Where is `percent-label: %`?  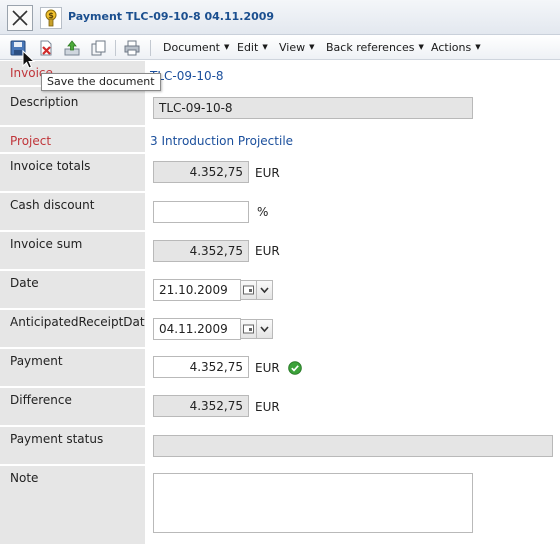
percent-label: % is located at coordinates (263, 212).